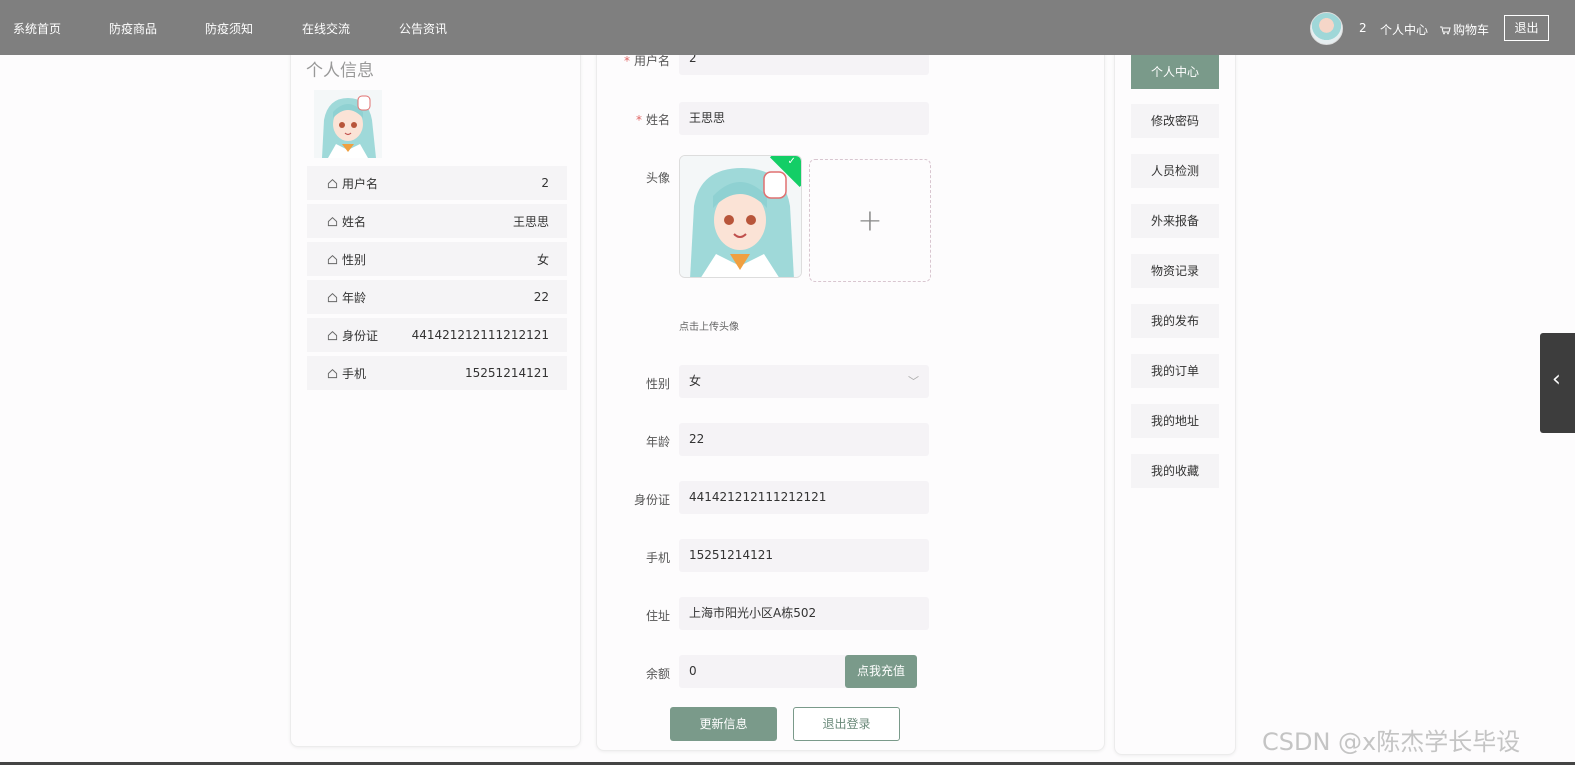  What do you see at coordinates (229, 28) in the screenshot?
I see `nav-notice: 防疫须知` at bounding box center [229, 28].